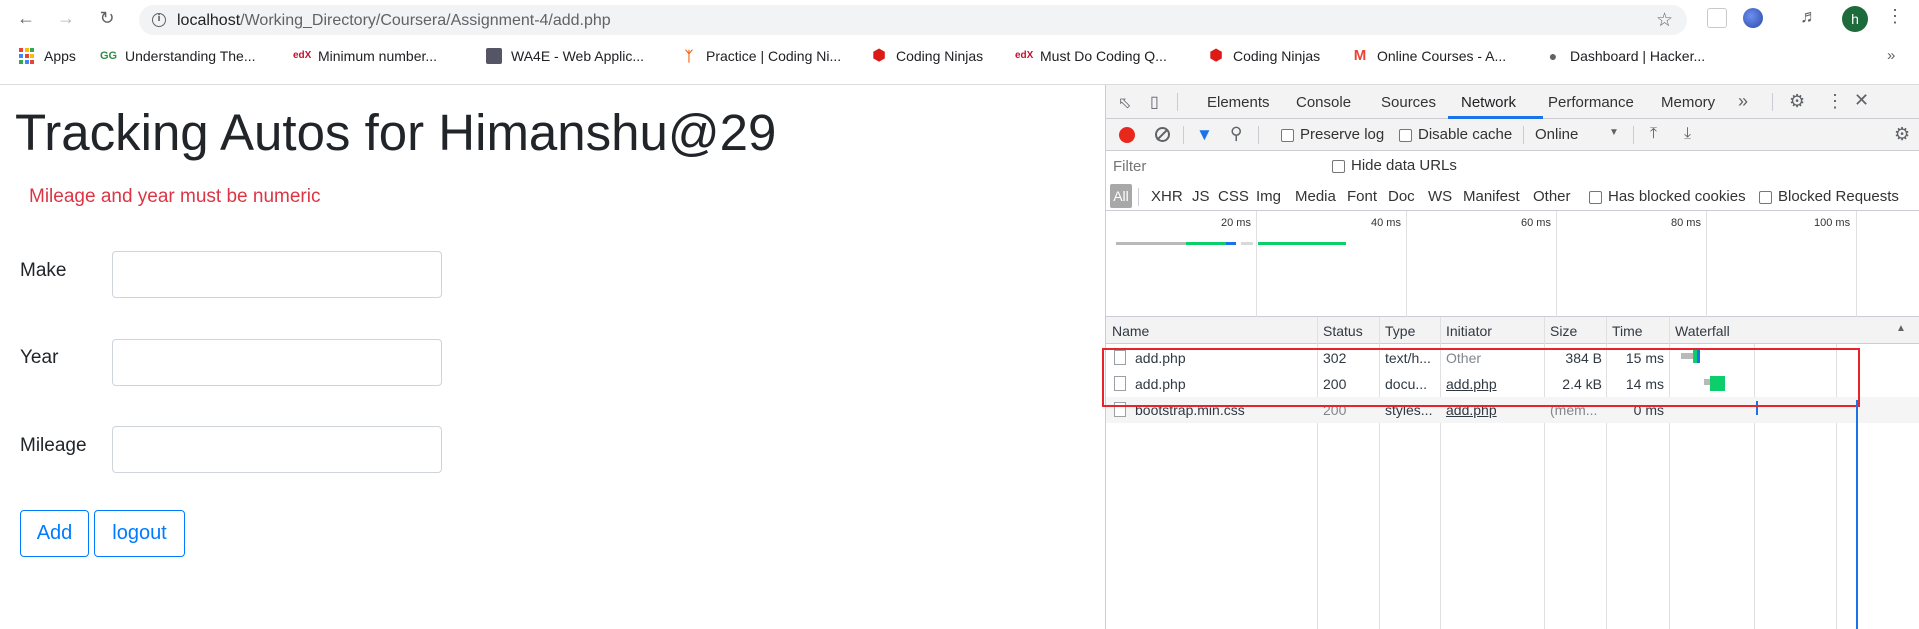 The width and height of the screenshot is (1919, 629). I want to click on filter-funnel-icon: ▼, so click(1204, 135).